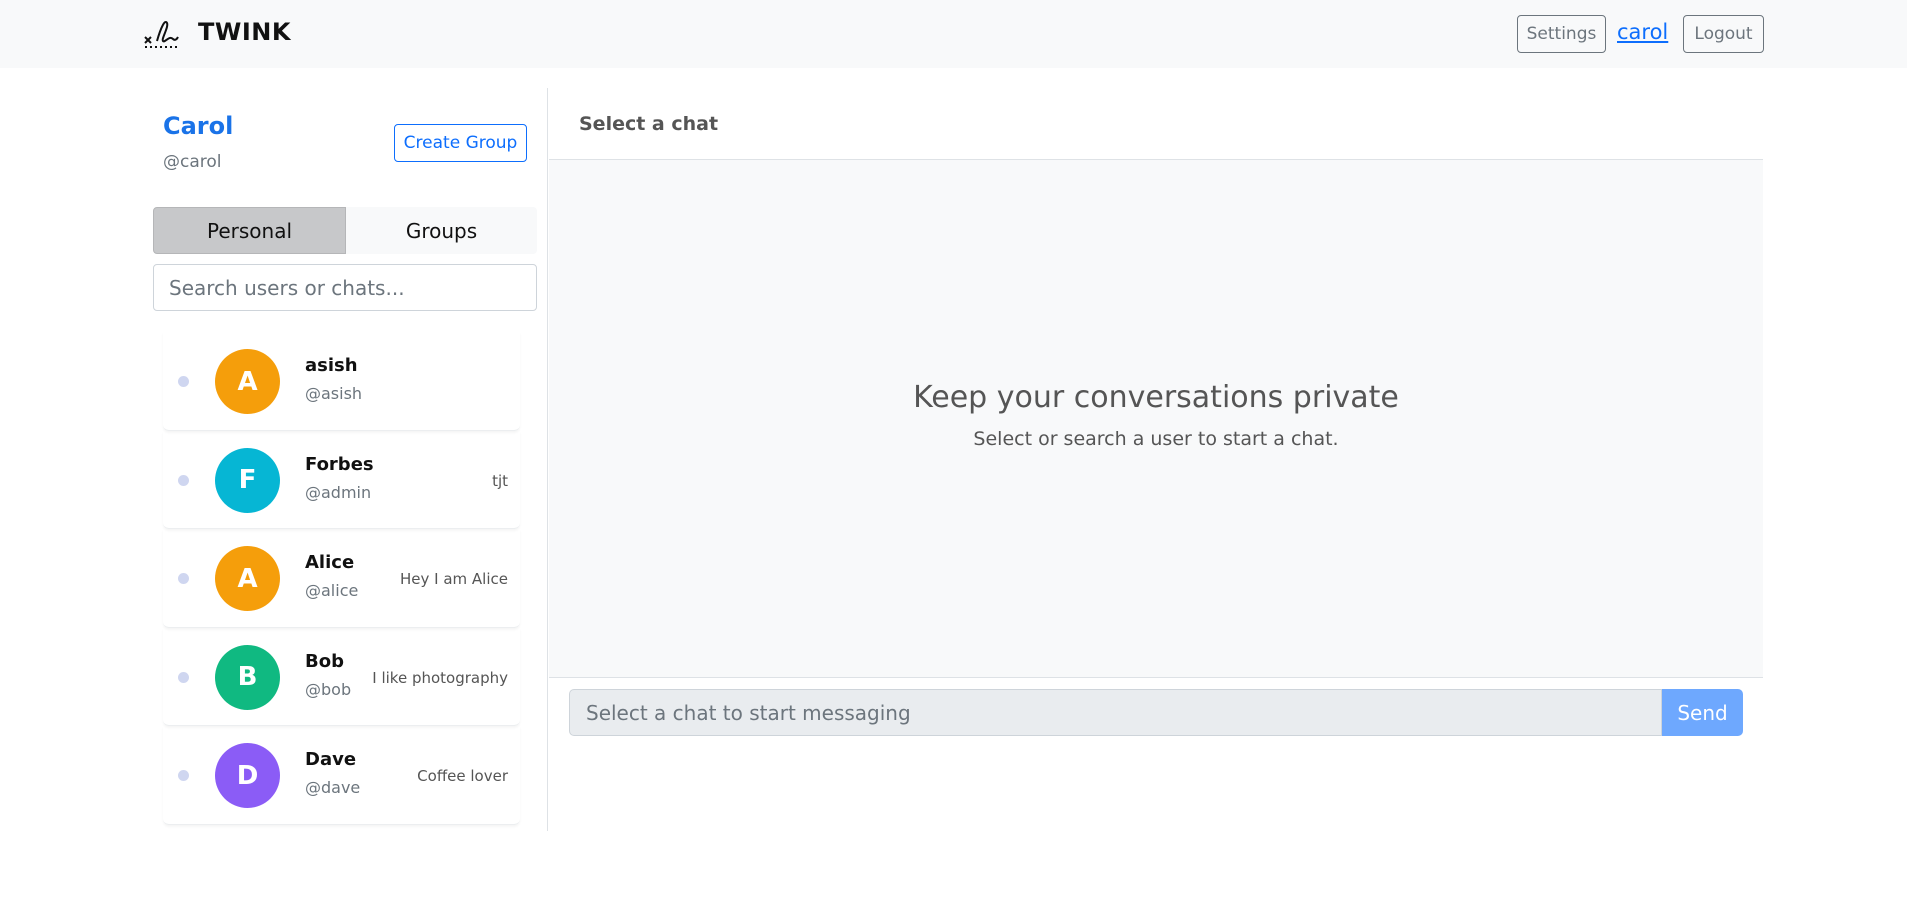 This screenshot has height=903, width=1907. Describe the element at coordinates (1156, 439) in the screenshot. I see `empty-state-subtitle: Select or search a user to start a chat.` at that location.